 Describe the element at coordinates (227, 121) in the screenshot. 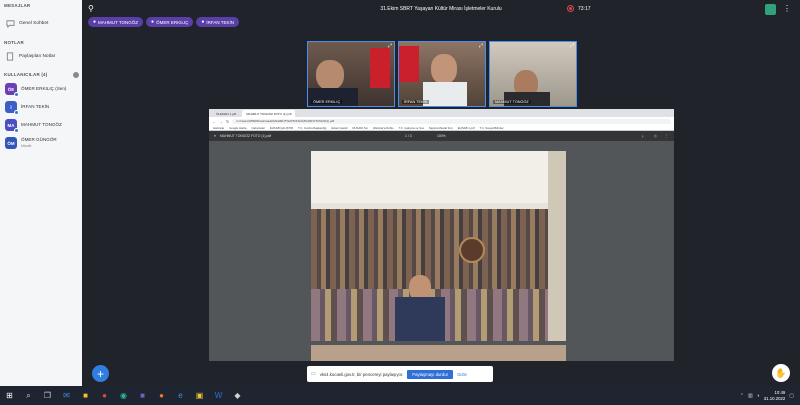

I see `reload-icon: ↻` at that location.